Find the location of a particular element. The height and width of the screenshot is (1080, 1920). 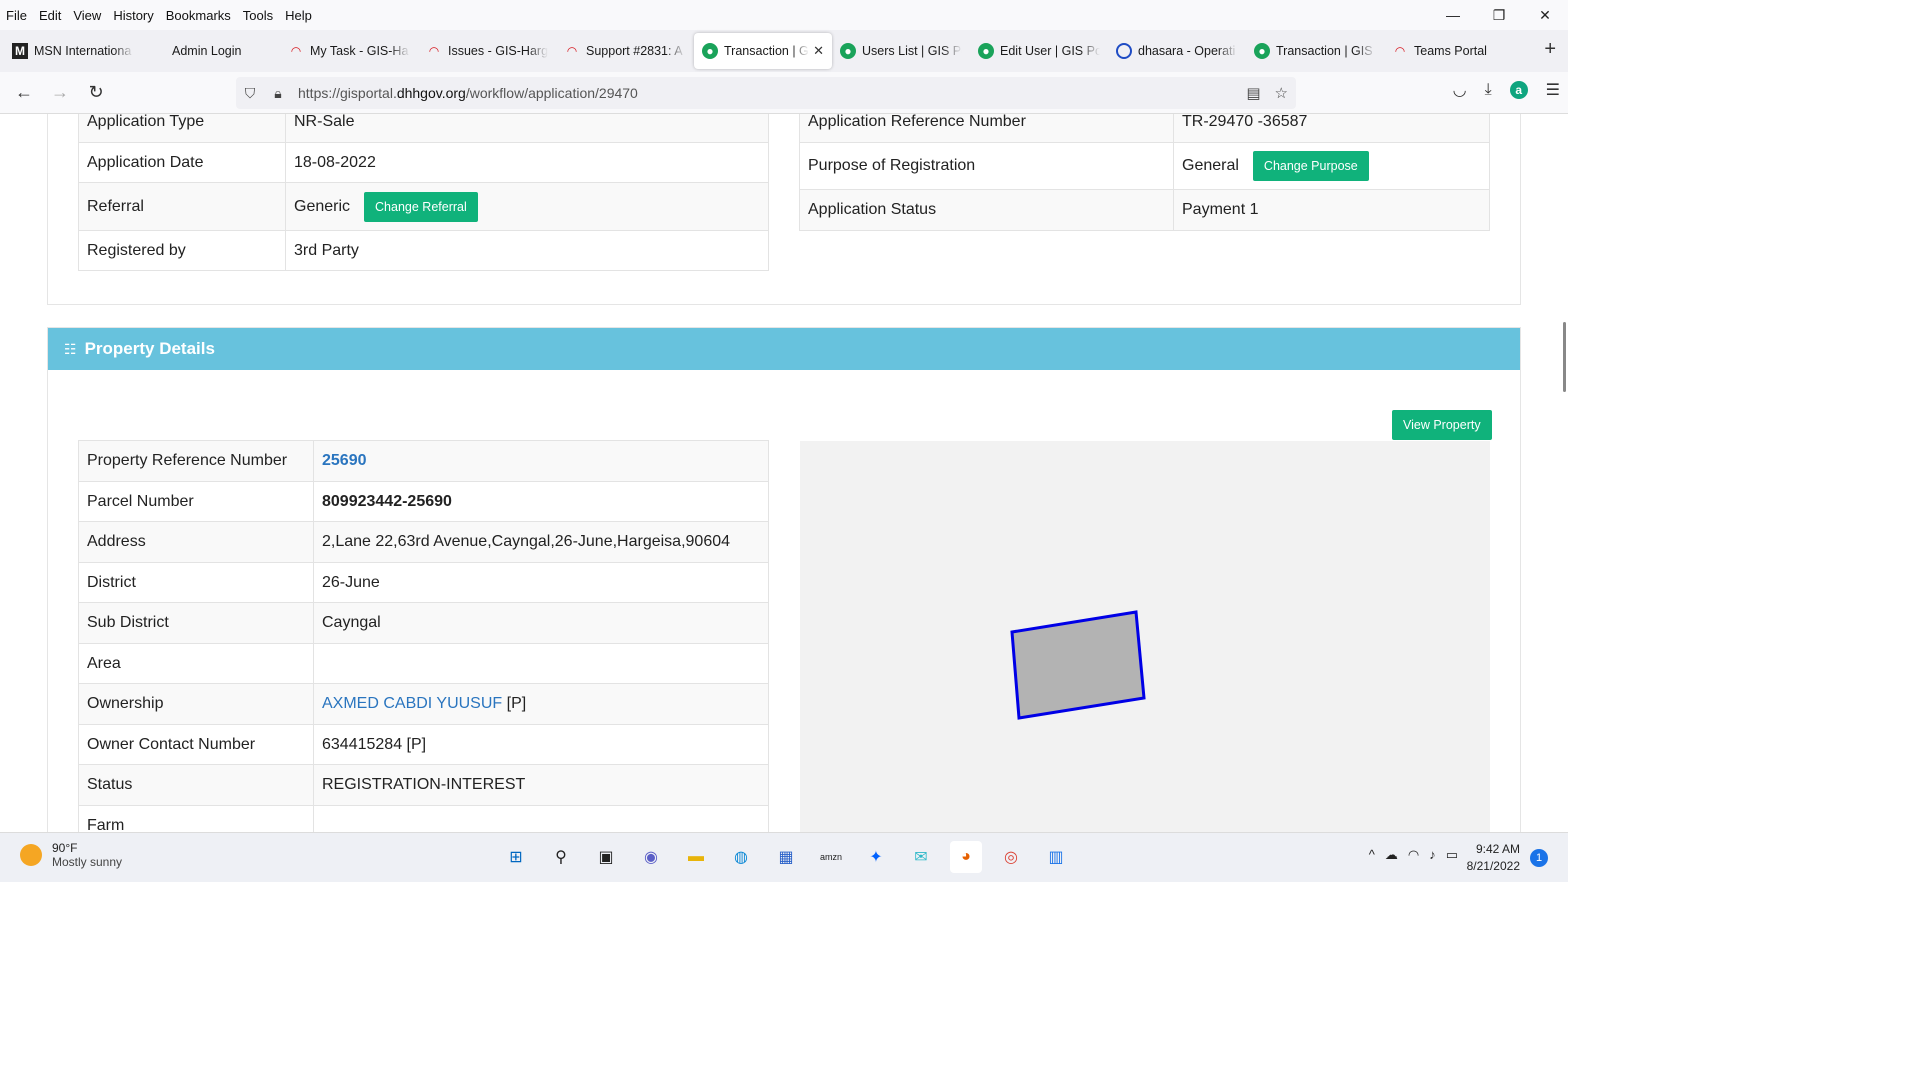

application-date-value: 18-08-2022 is located at coordinates (527, 162).